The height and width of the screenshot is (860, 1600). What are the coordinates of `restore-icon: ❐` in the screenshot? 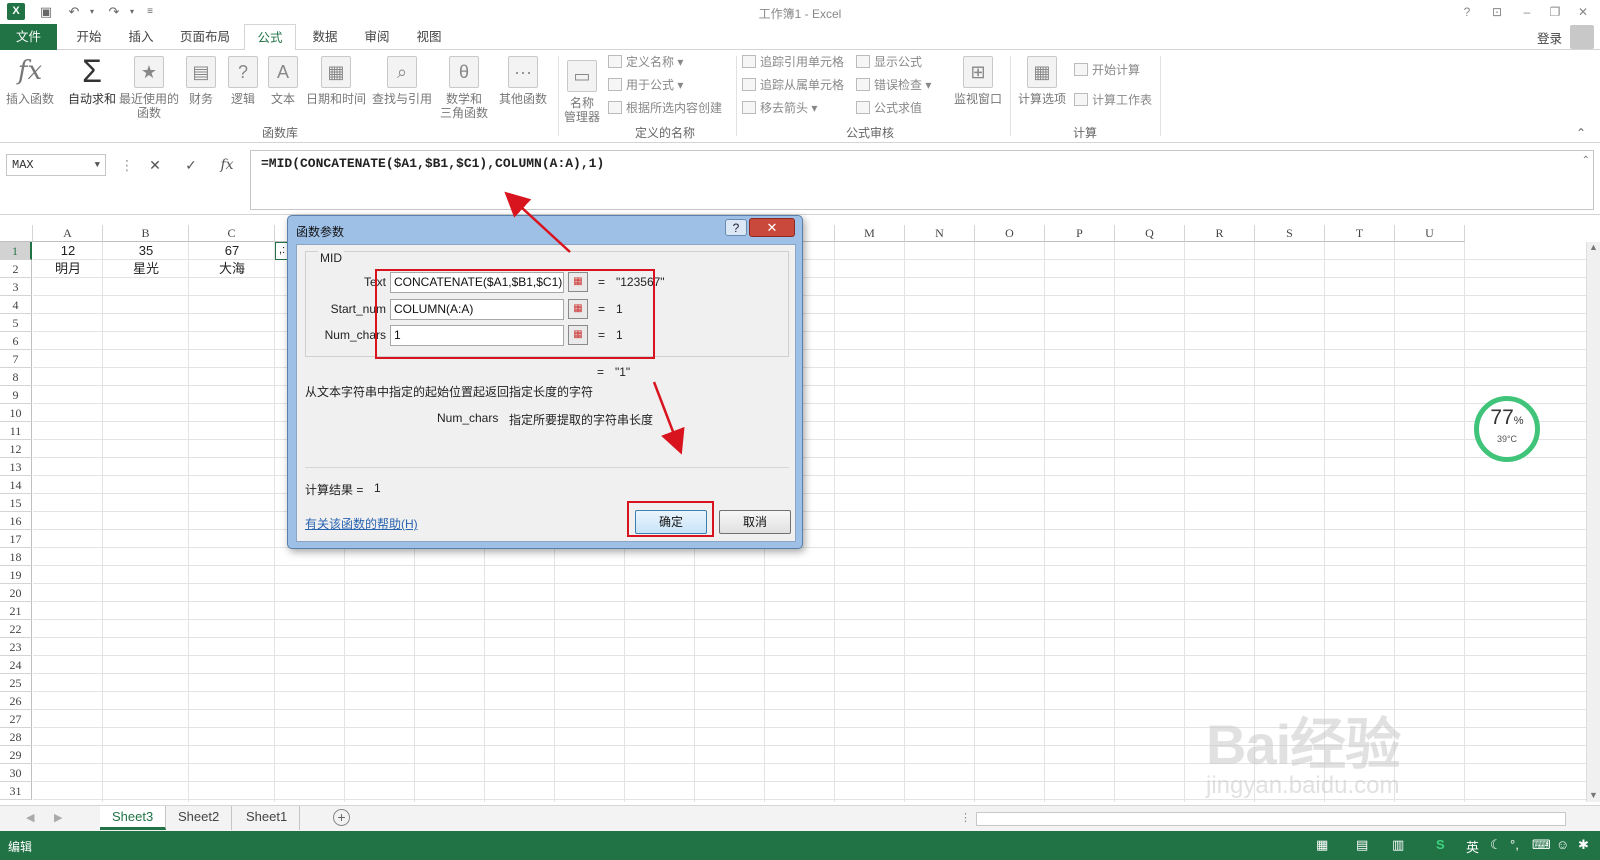 It's located at (1555, 12).